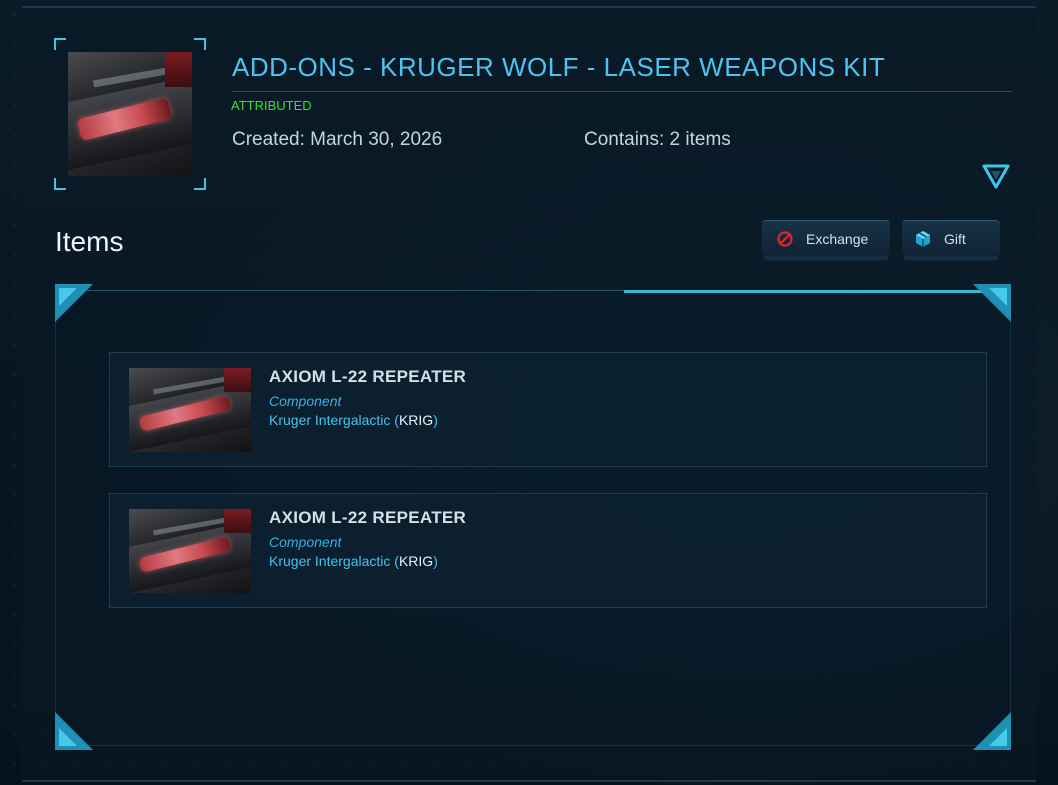 This screenshot has width=1058, height=785. What do you see at coordinates (271, 105) in the screenshot?
I see `status-badge: ATTRIBUTED` at bounding box center [271, 105].